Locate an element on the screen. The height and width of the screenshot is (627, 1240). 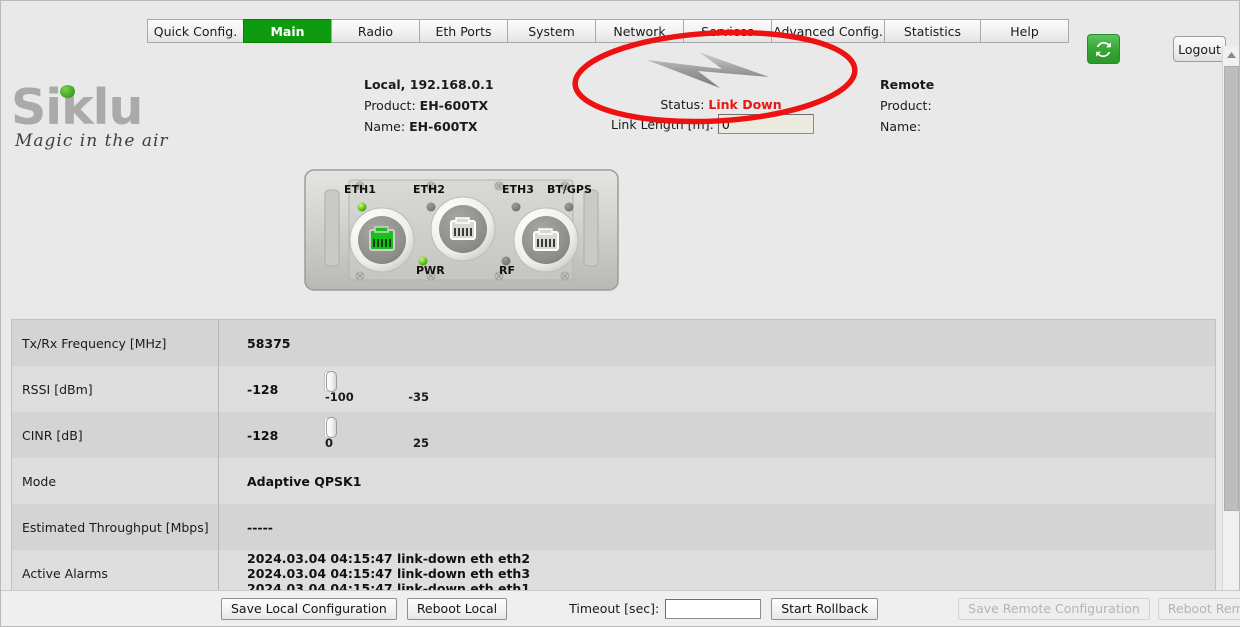
remote-product-label: Product: is located at coordinates (906, 105).